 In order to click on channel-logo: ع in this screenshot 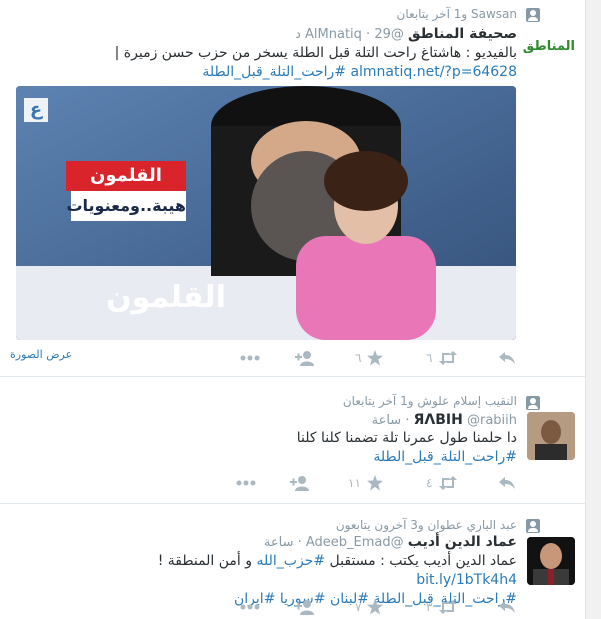, I will do `click(36, 109)`.